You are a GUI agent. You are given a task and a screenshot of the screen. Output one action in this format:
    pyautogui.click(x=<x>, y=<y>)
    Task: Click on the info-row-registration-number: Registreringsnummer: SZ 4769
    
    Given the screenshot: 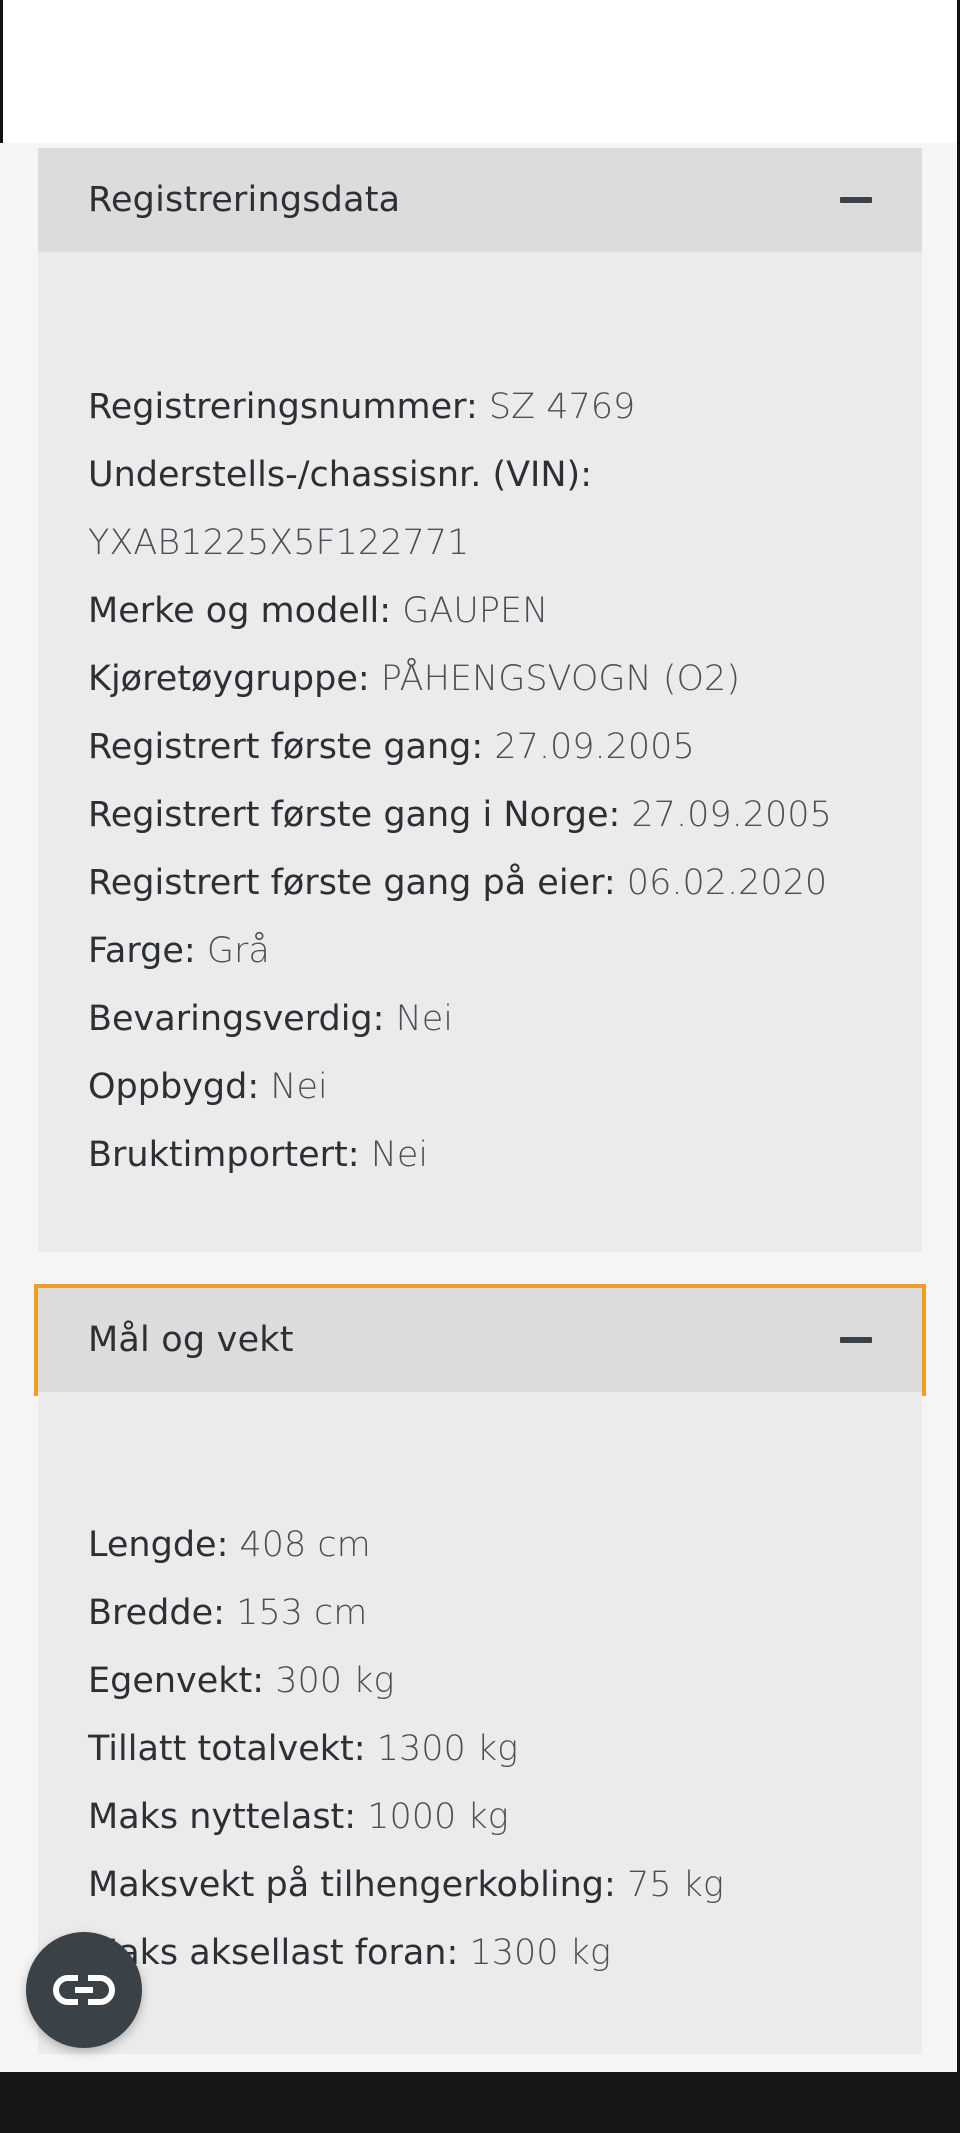 What is the action you would take?
    pyautogui.click(x=361, y=407)
    